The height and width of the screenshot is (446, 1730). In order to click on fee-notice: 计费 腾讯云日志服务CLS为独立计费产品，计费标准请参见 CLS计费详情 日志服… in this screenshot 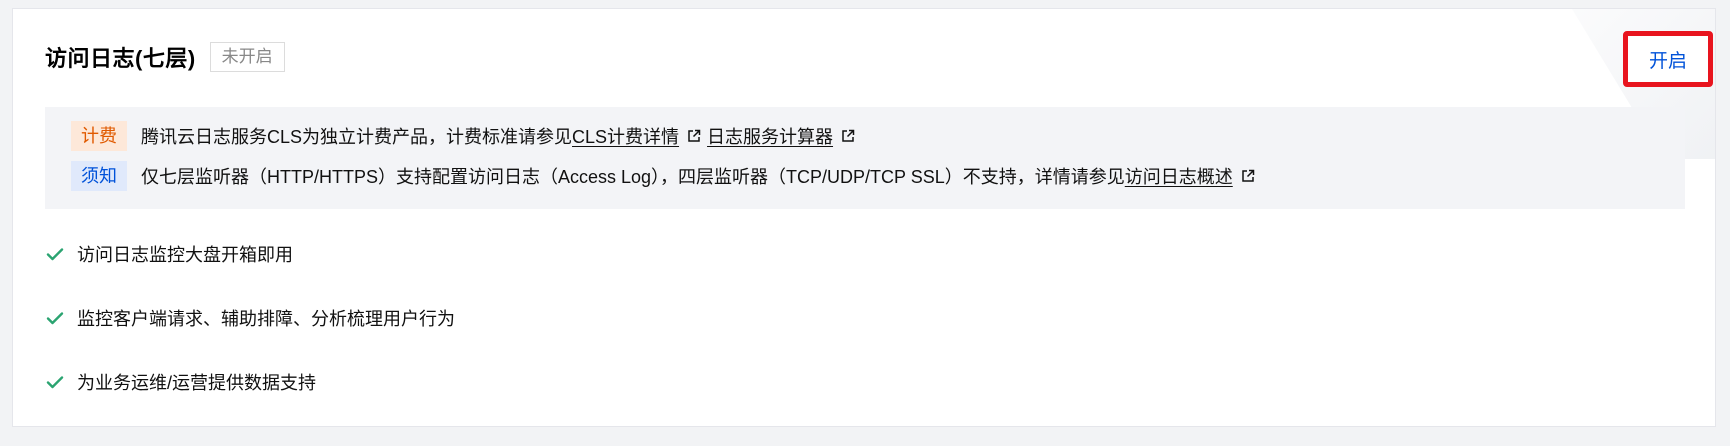, I will do `click(466, 136)`.